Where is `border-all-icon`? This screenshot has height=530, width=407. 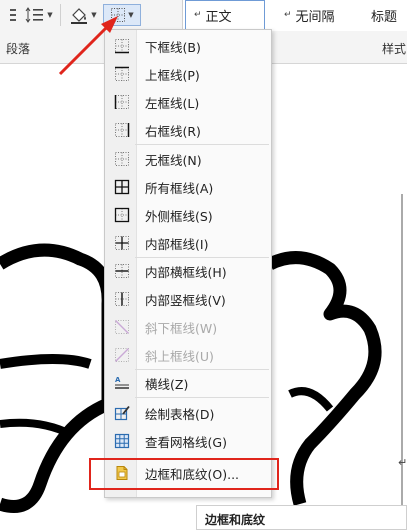 border-all-icon is located at coordinates (122, 187).